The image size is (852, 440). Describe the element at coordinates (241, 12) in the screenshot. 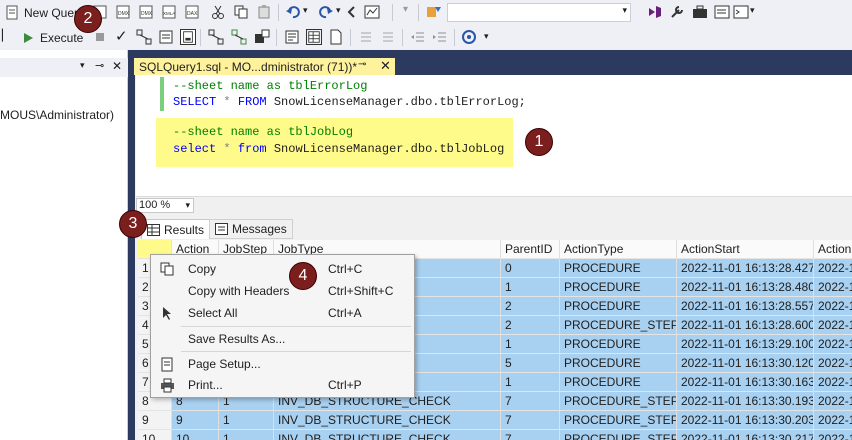

I see `copy-icon` at that location.